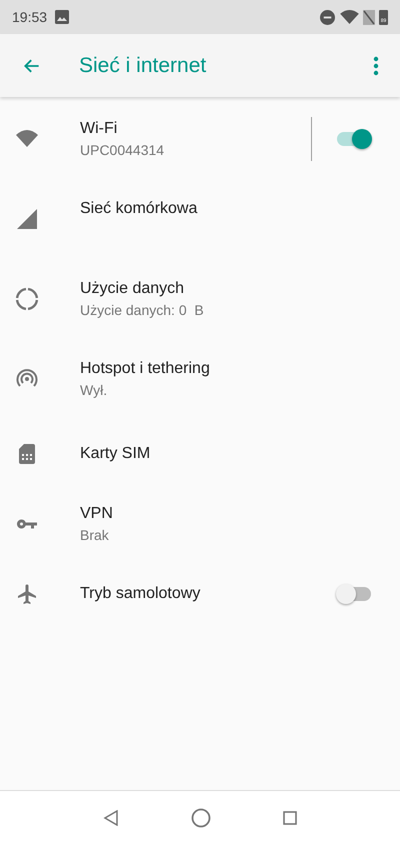 The width and height of the screenshot is (400, 844). What do you see at coordinates (30, 17) in the screenshot?
I see `status-time: 19:53` at bounding box center [30, 17].